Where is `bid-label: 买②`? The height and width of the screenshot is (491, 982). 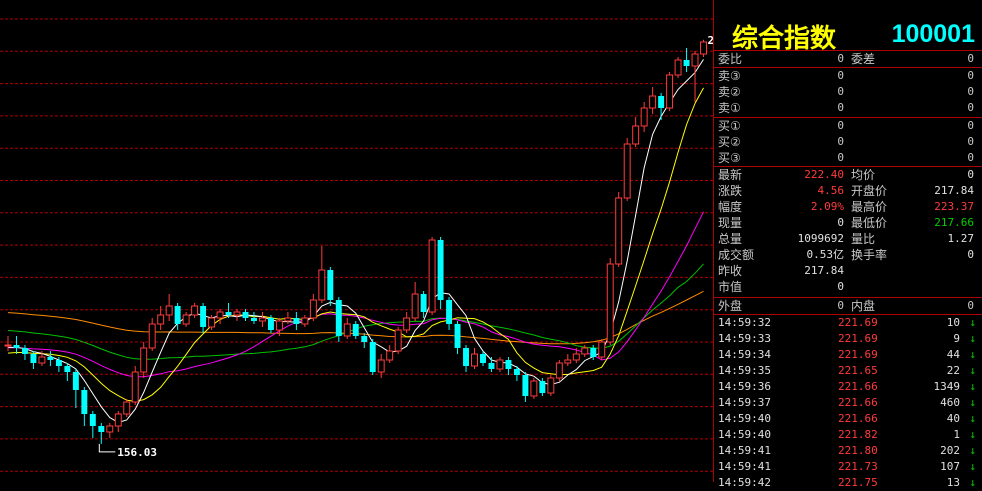 bid-label: 买② is located at coordinates (729, 142).